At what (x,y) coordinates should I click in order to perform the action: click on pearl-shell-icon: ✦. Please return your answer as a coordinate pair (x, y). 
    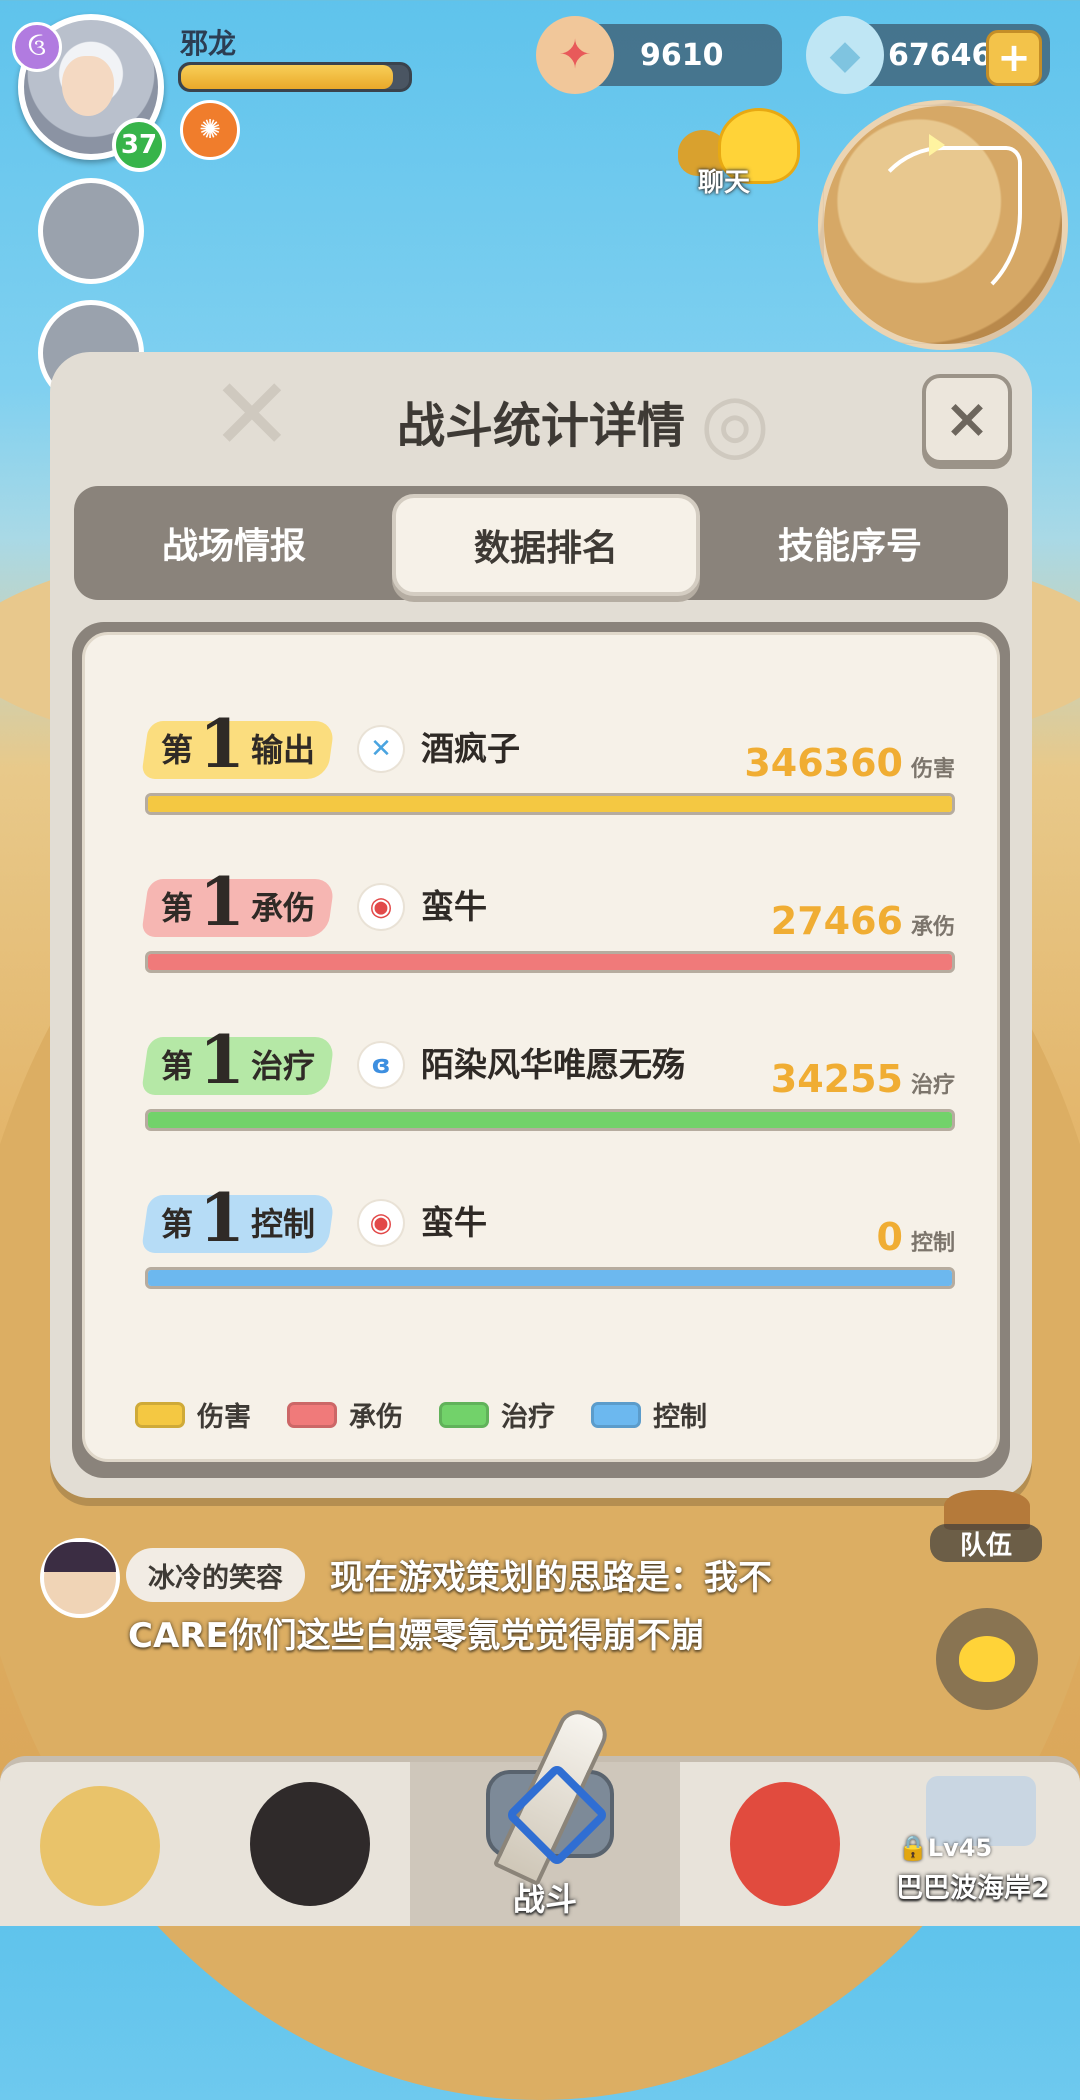
    Looking at the image, I should click on (575, 55).